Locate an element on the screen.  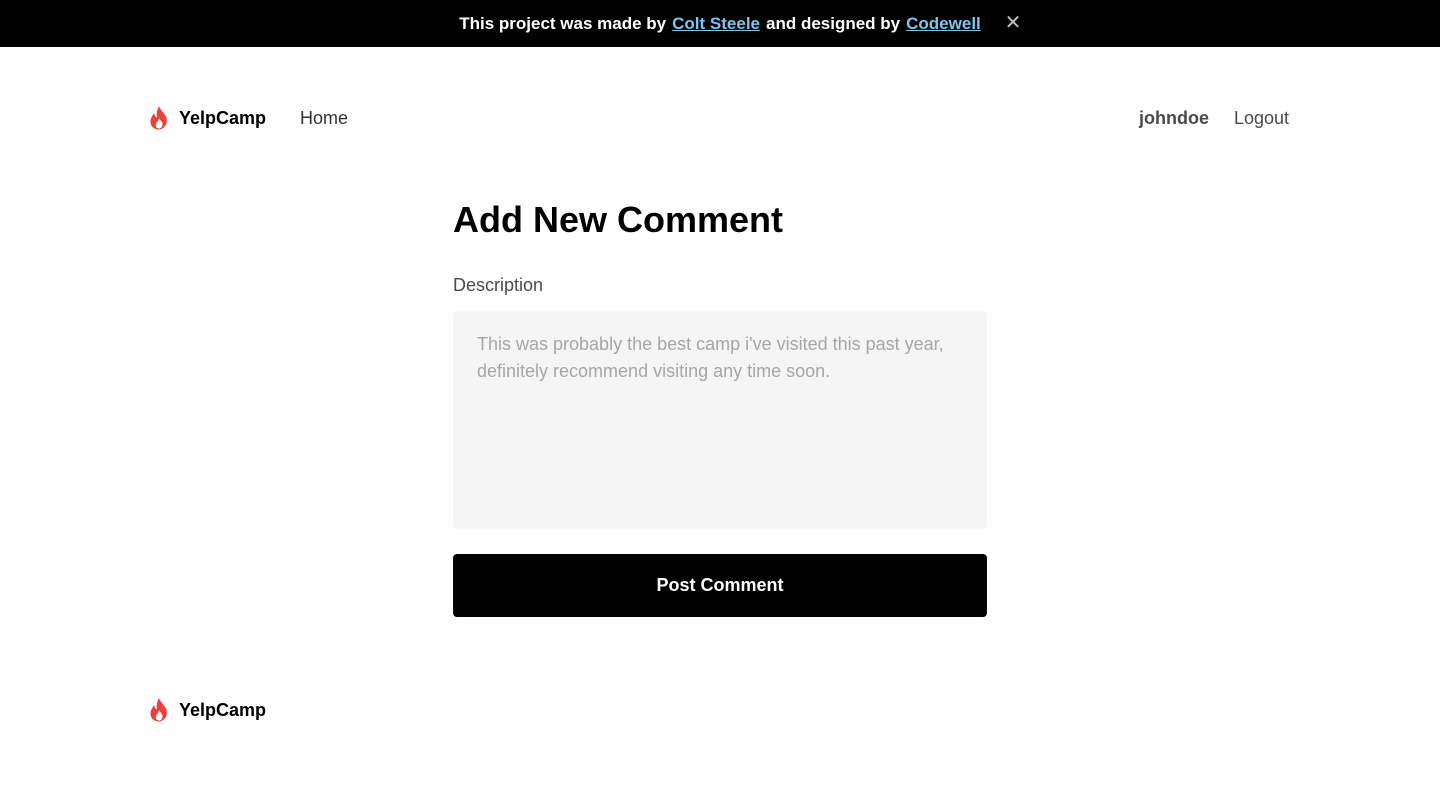
brand-name: YelpCamp is located at coordinates (223, 117).